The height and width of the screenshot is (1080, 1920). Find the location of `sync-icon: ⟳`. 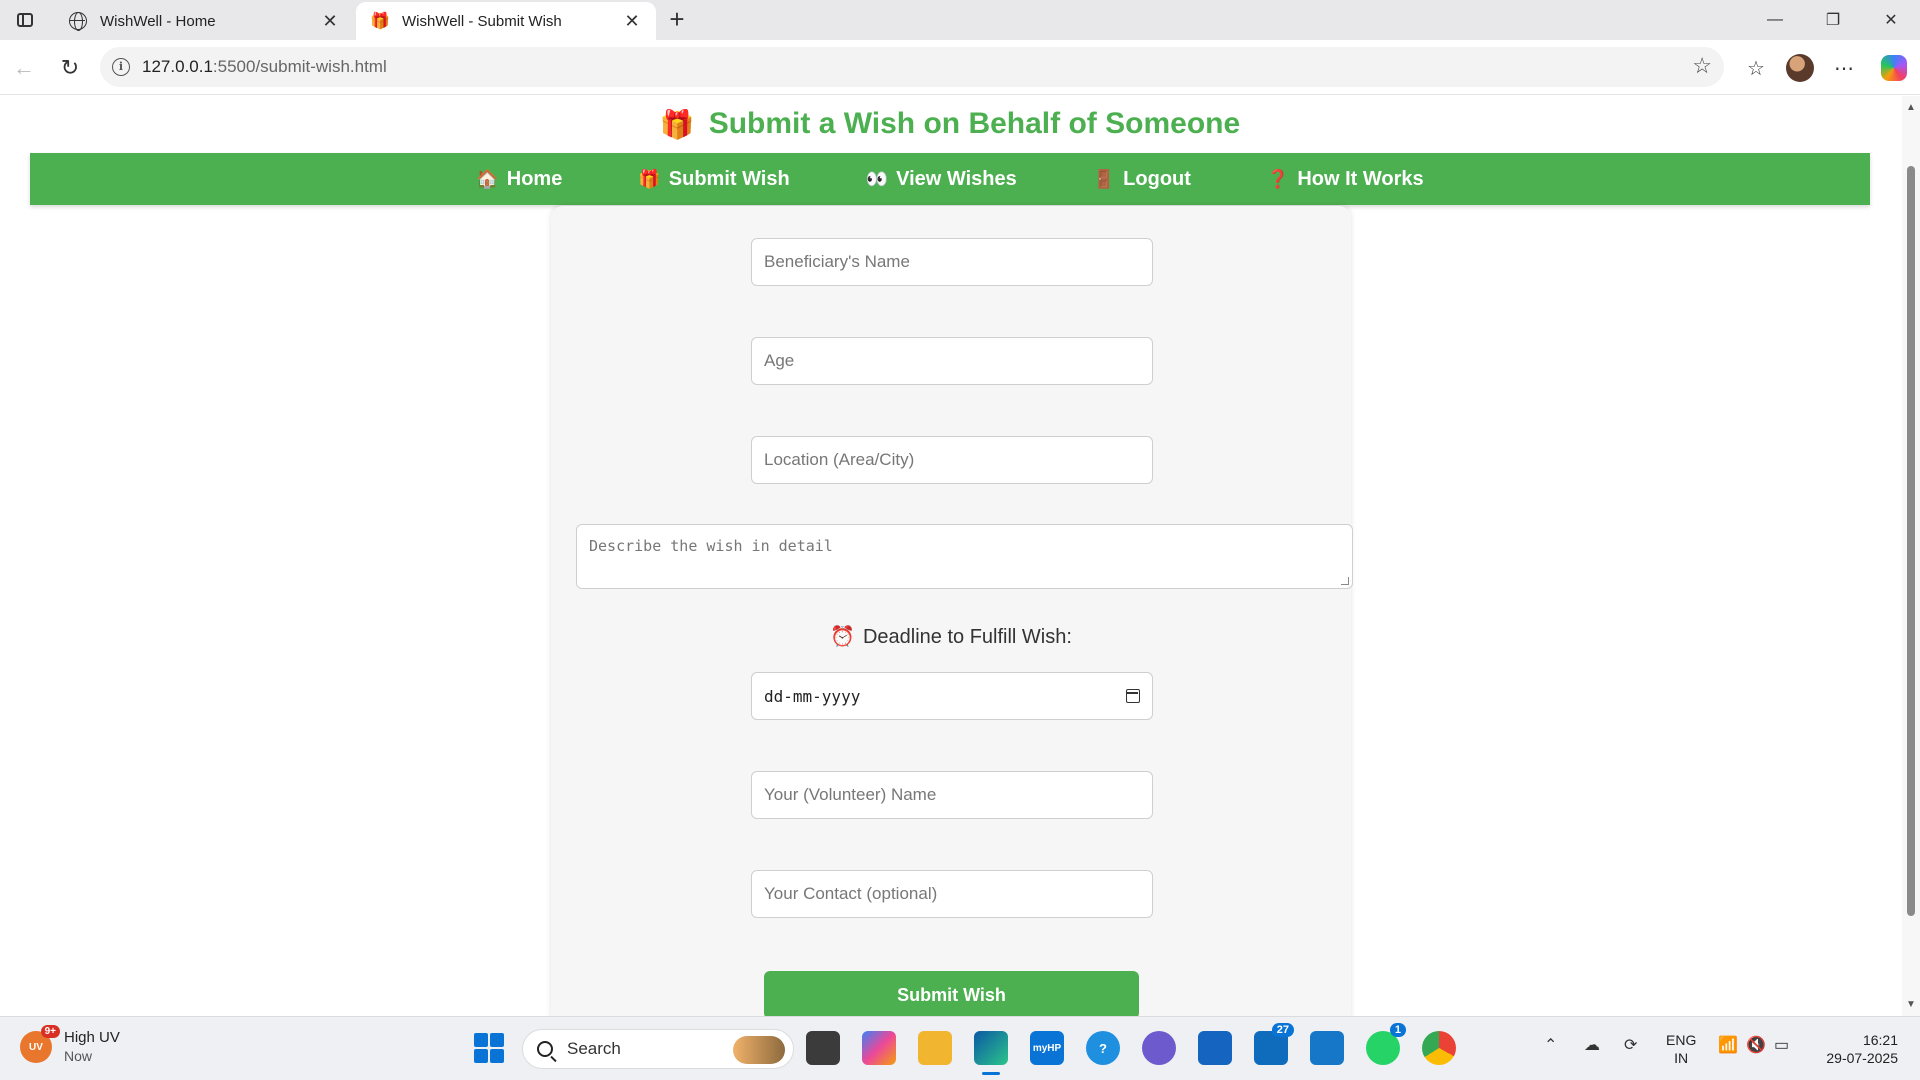

sync-icon: ⟳ is located at coordinates (1630, 1045).